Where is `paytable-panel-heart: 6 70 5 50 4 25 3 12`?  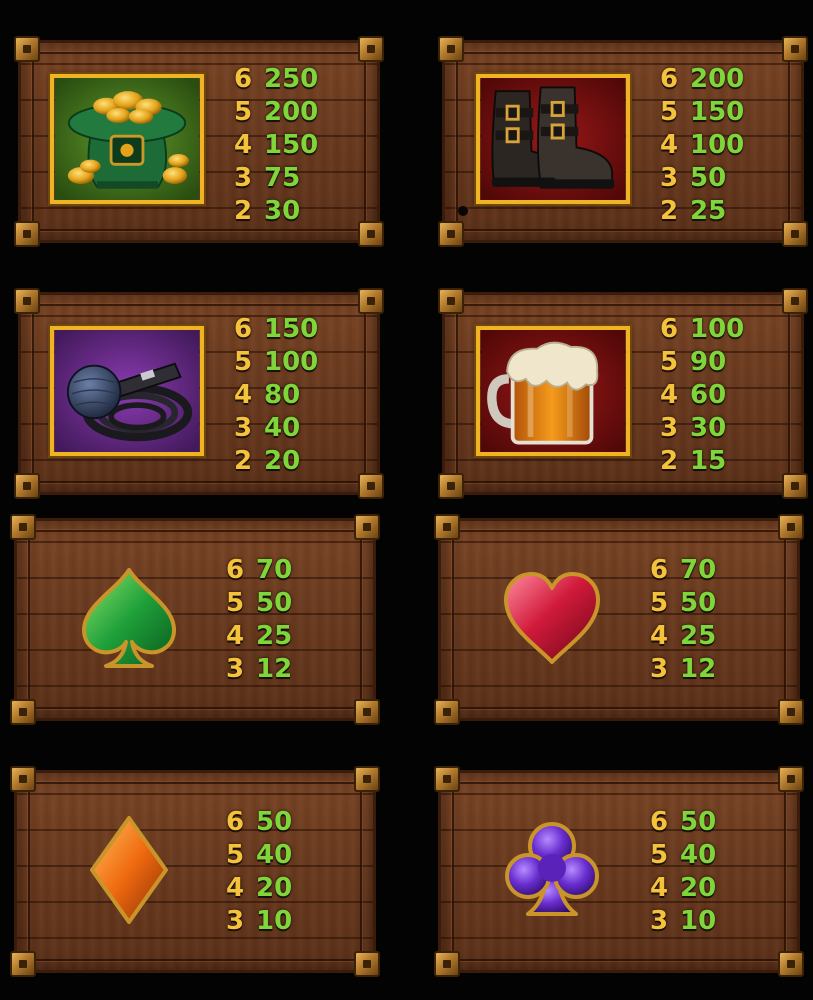
paytable-panel-heart: 6 70 5 50 4 25 3 12 is located at coordinates (619, 619).